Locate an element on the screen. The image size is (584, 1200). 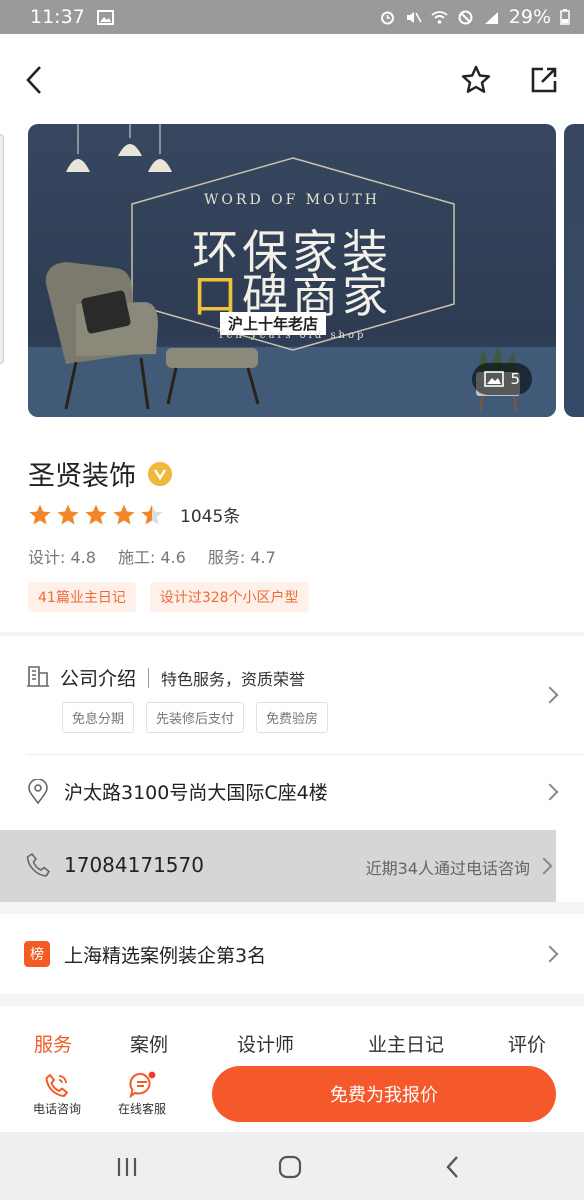
chat-label: 在线客服 is located at coordinates (141, 1109).